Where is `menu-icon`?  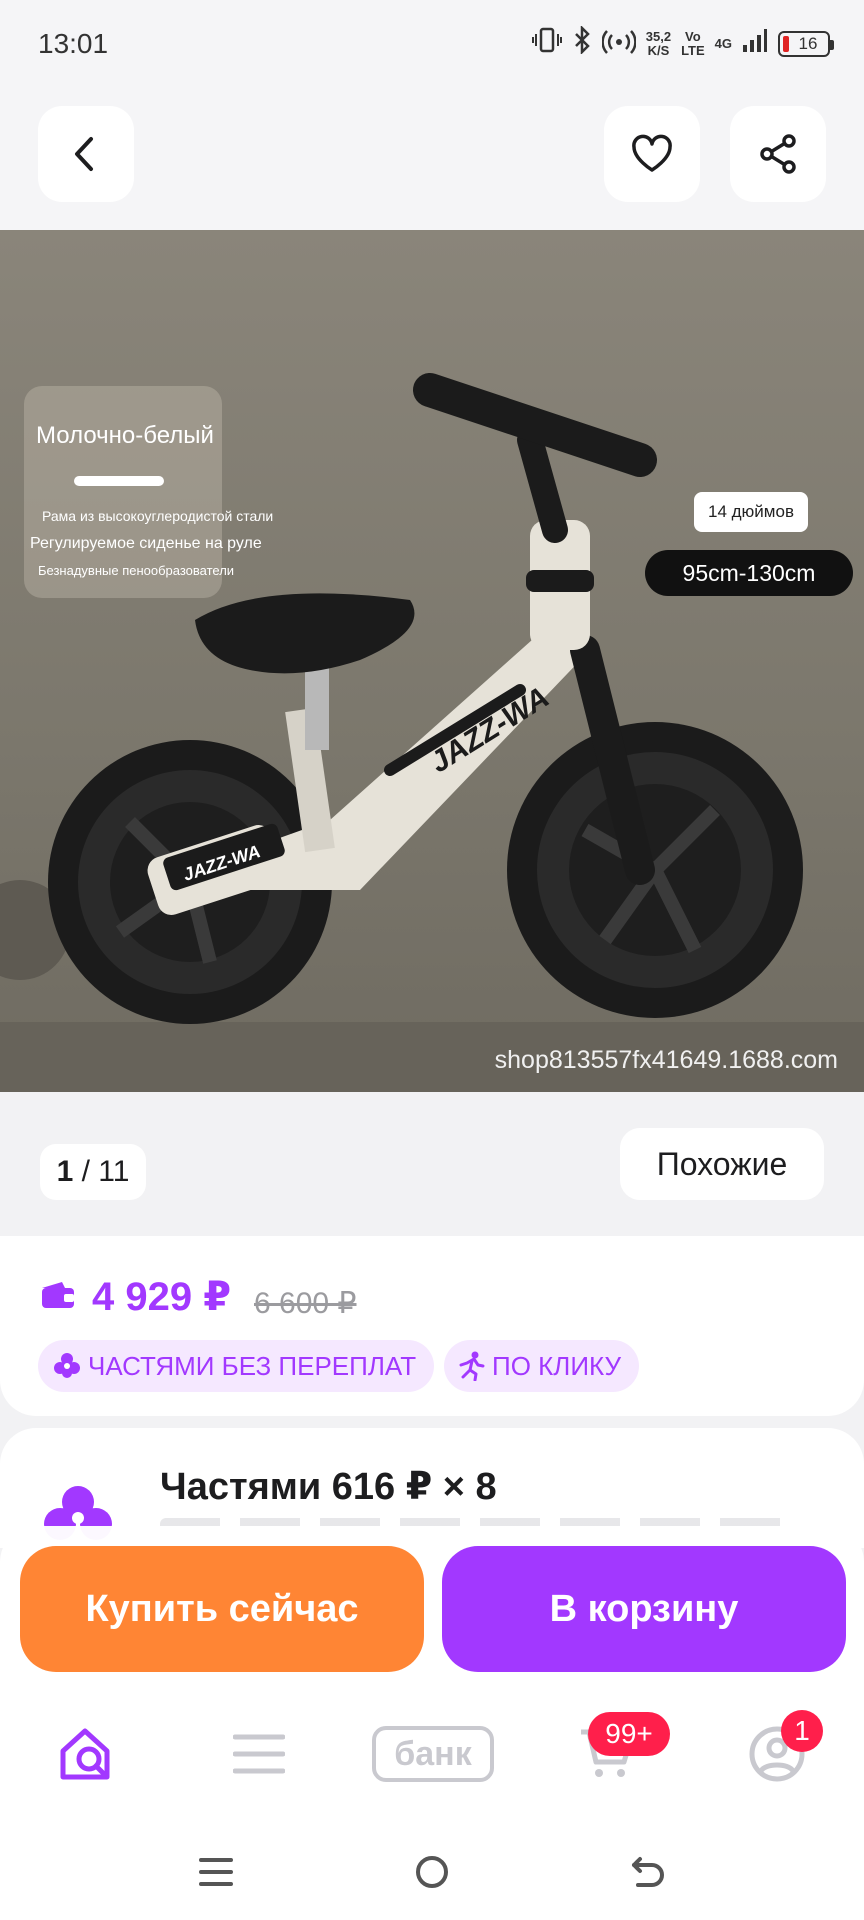 menu-icon is located at coordinates (259, 1754).